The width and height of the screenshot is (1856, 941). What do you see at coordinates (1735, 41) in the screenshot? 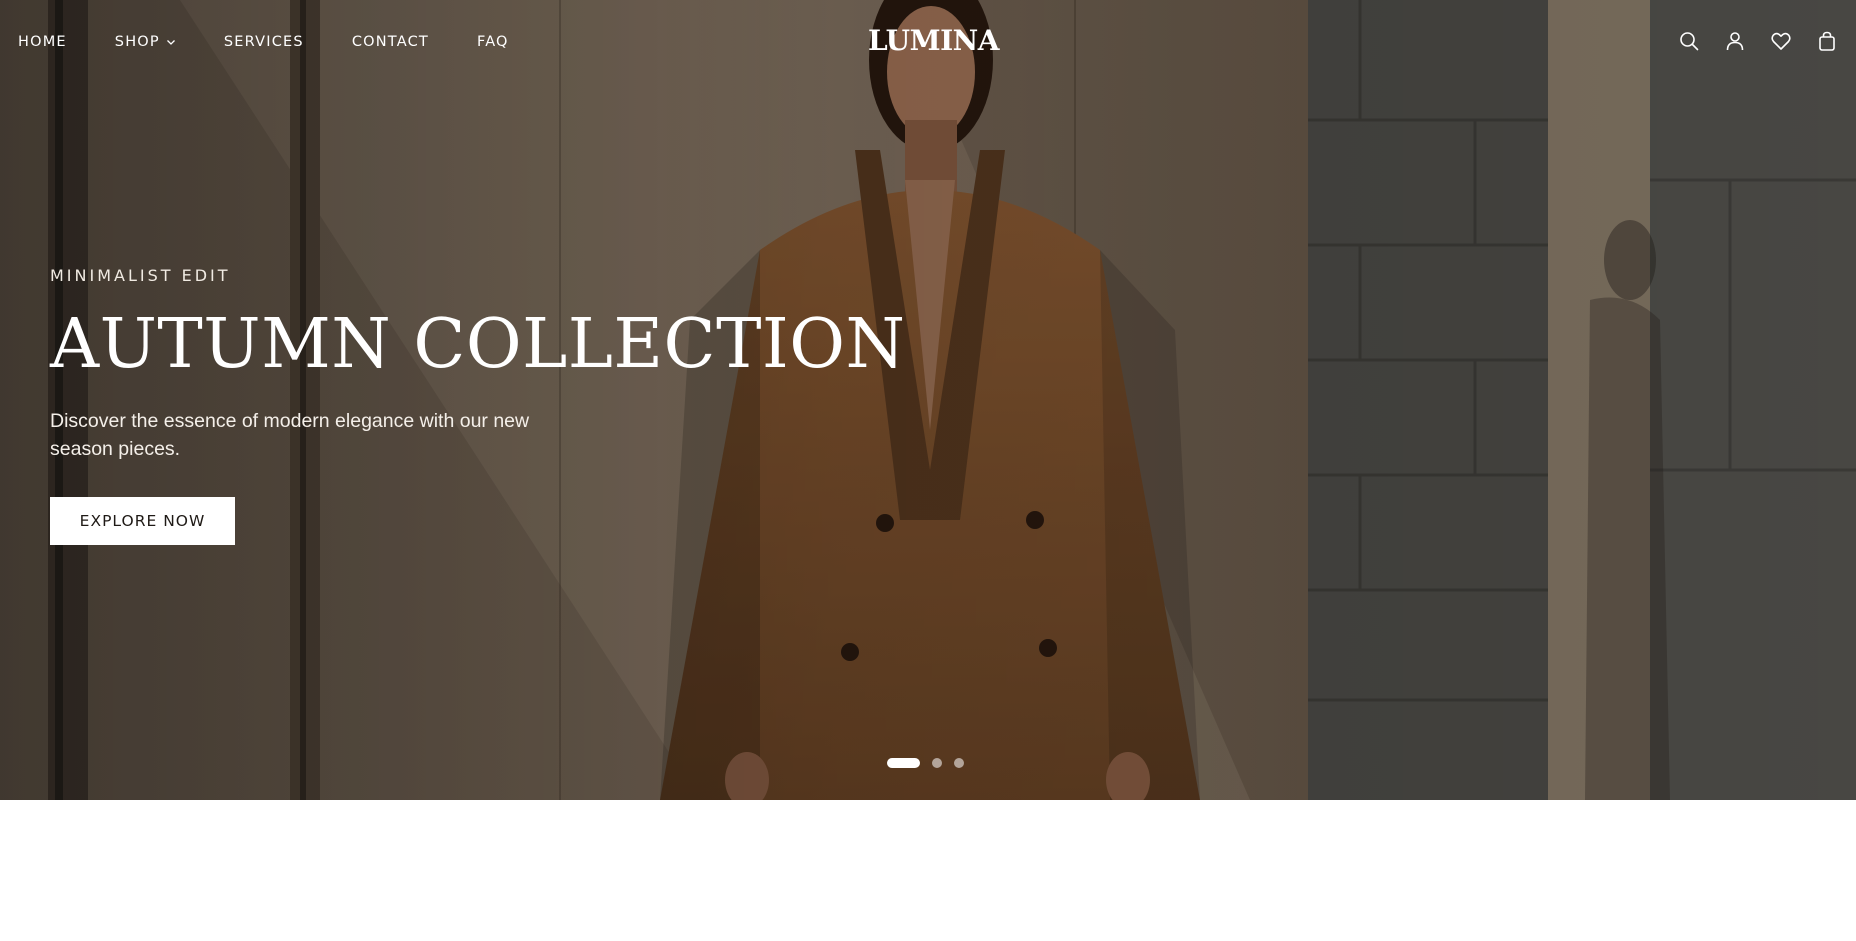
I see `account-icon` at bounding box center [1735, 41].